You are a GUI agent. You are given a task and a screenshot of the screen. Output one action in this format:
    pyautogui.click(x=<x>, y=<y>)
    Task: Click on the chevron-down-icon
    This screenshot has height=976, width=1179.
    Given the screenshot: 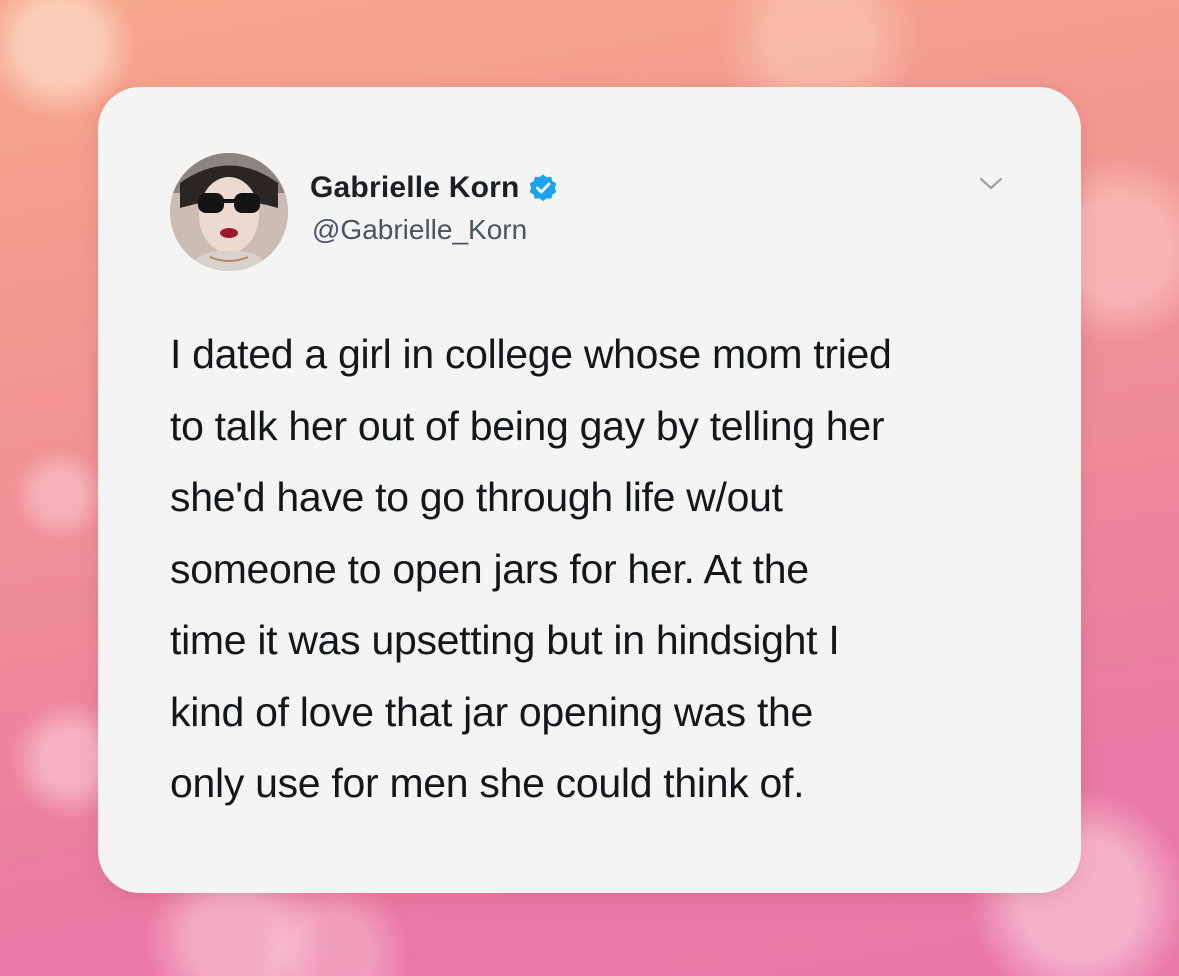 What is the action you would take?
    pyautogui.click(x=991, y=184)
    